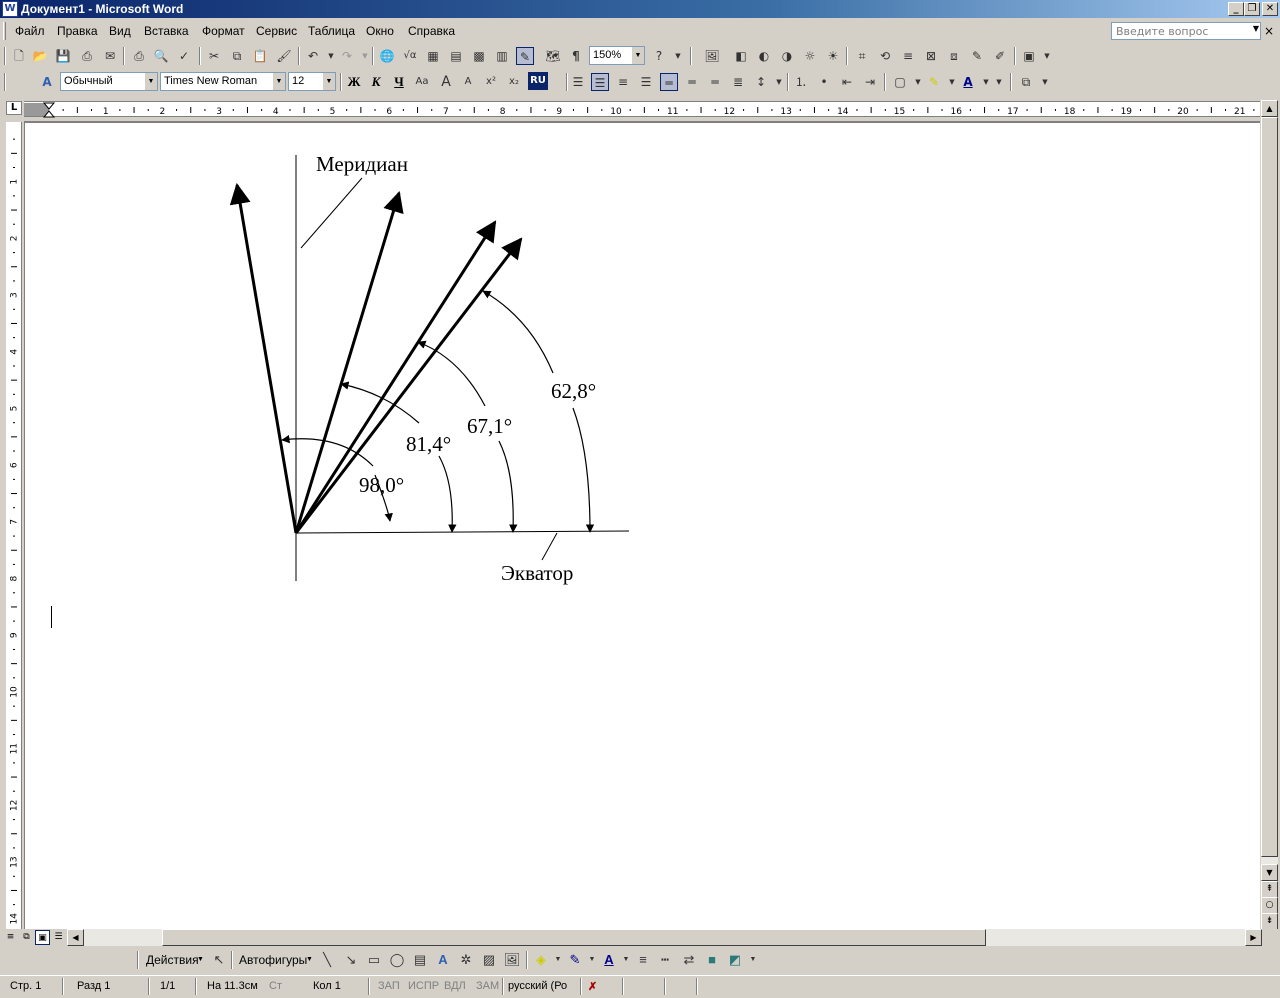  I want to click on align-left-icon: ☰, so click(600, 82).